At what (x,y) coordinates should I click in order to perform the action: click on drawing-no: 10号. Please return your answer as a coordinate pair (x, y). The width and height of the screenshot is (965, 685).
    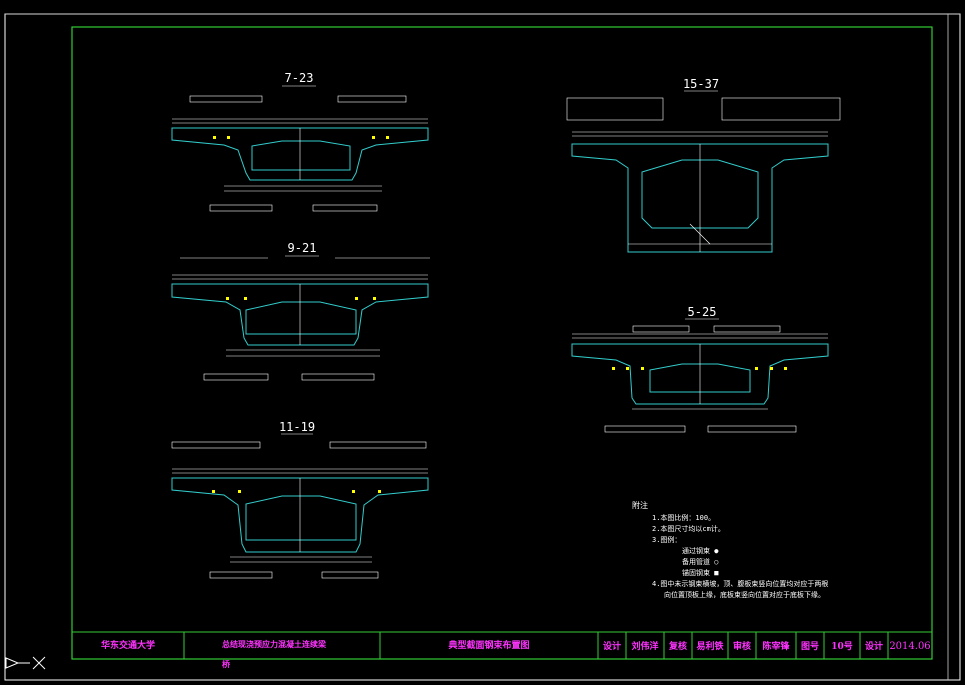
    Looking at the image, I should click on (842, 646).